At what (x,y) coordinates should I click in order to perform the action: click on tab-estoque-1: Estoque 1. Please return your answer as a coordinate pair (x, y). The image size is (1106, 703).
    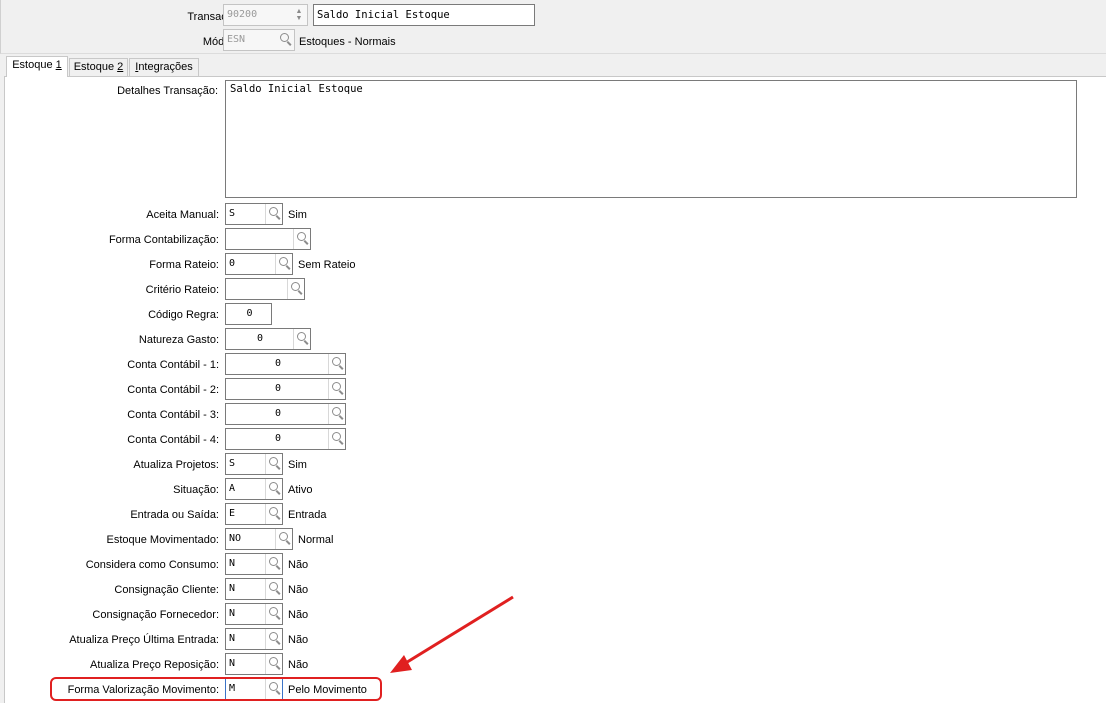
    Looking at the image, I should click on (37, 66).